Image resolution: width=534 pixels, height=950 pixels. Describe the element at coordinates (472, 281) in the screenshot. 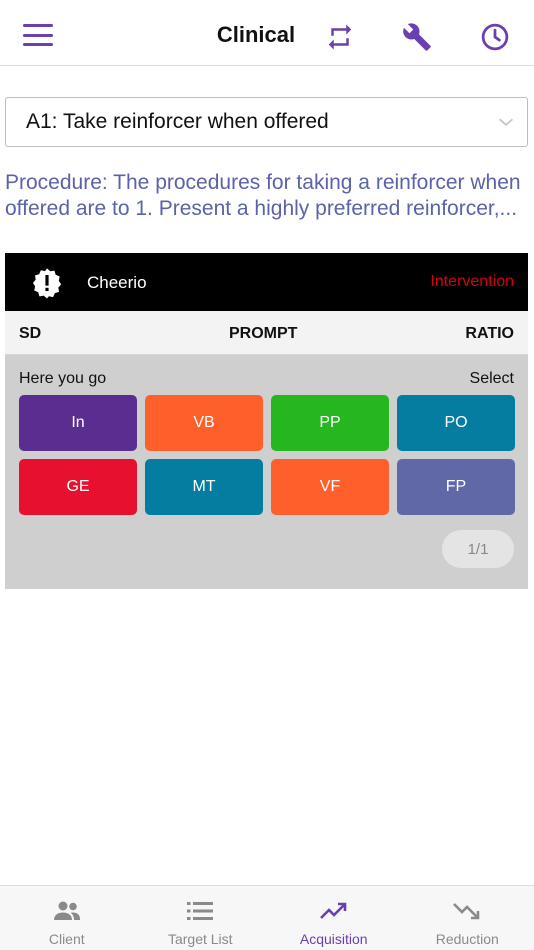

I see `phase-label: Intervention` at that location.